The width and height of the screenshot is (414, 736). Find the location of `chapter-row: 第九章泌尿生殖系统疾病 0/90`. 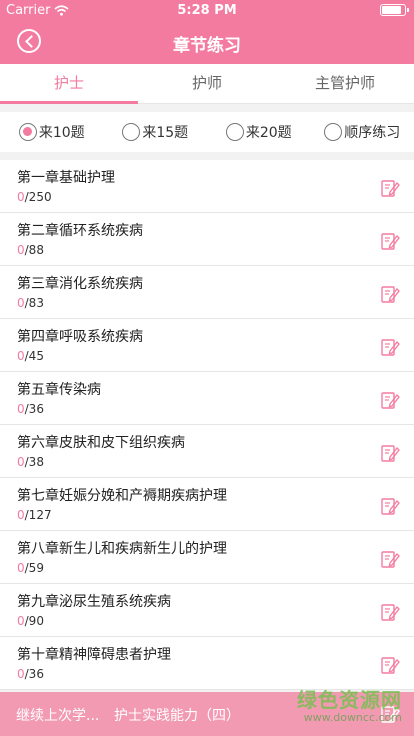

chapter-row: 第九章泌尿生殖系统疾病 0/90 is located at coordinates (207, 610).